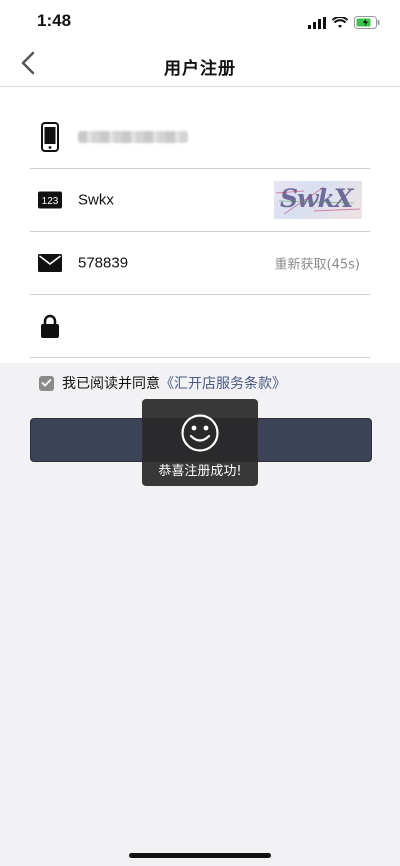 This screenshot has width=400, height=866. I want to click on nav-bar: 用户注册, so click(200, 65).